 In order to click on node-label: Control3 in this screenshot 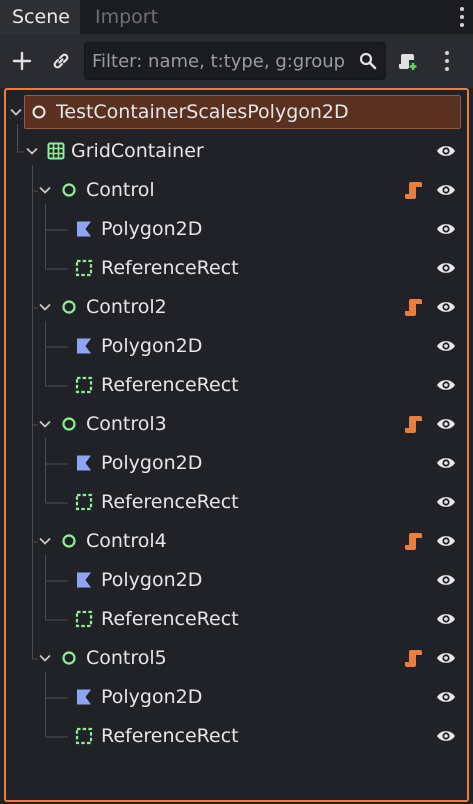, I will do `click(126, 424)`.